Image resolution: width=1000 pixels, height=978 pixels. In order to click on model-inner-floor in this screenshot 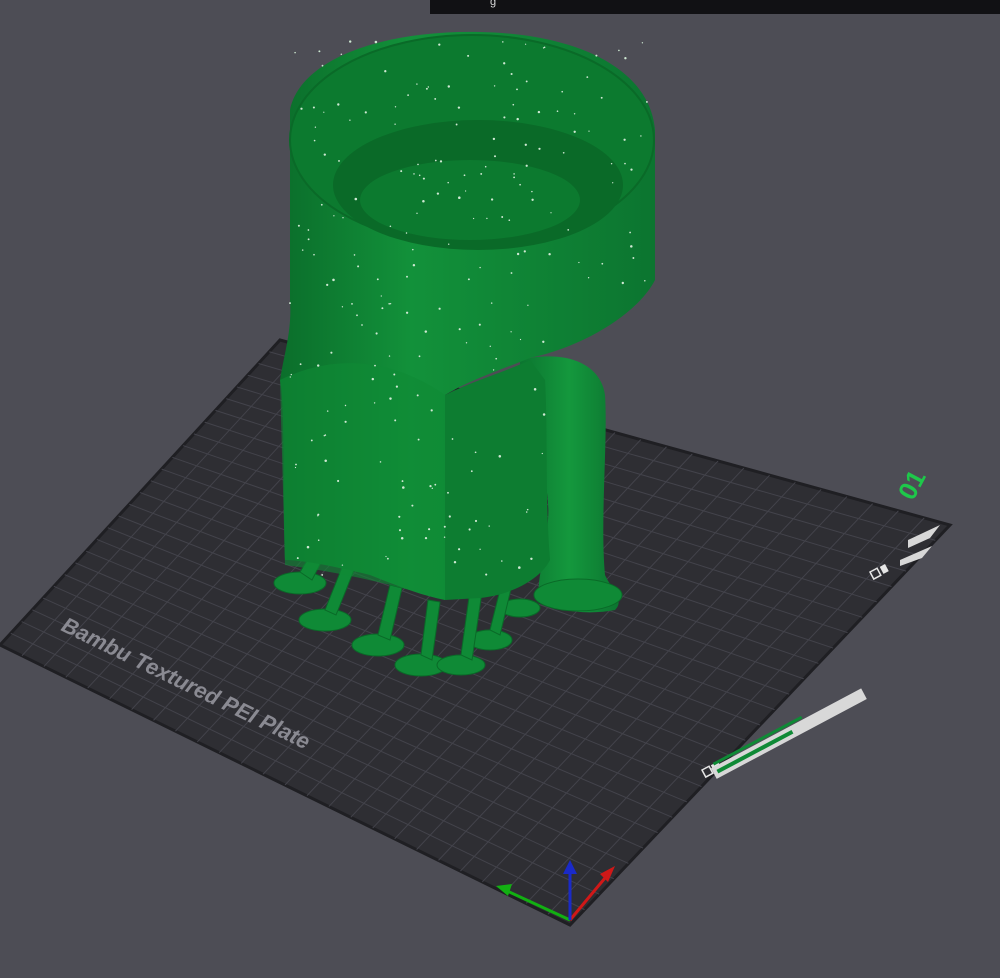, I will do `click(470, 200)`.